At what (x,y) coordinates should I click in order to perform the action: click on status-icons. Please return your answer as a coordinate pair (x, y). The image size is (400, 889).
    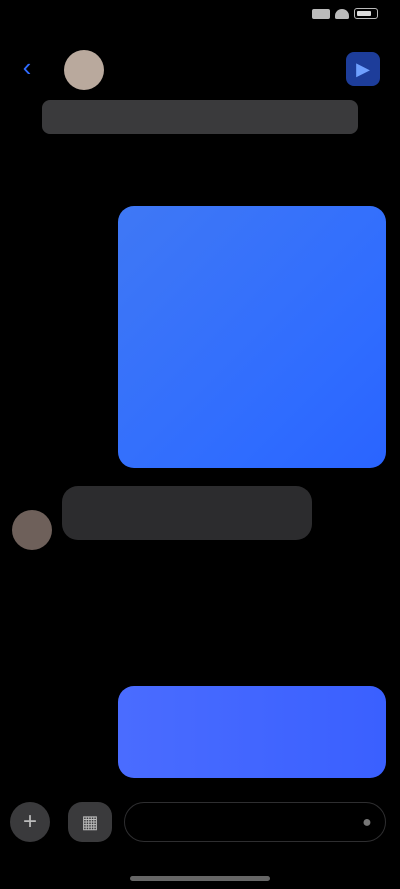
    Looking at the image, I should click on (345, 13).